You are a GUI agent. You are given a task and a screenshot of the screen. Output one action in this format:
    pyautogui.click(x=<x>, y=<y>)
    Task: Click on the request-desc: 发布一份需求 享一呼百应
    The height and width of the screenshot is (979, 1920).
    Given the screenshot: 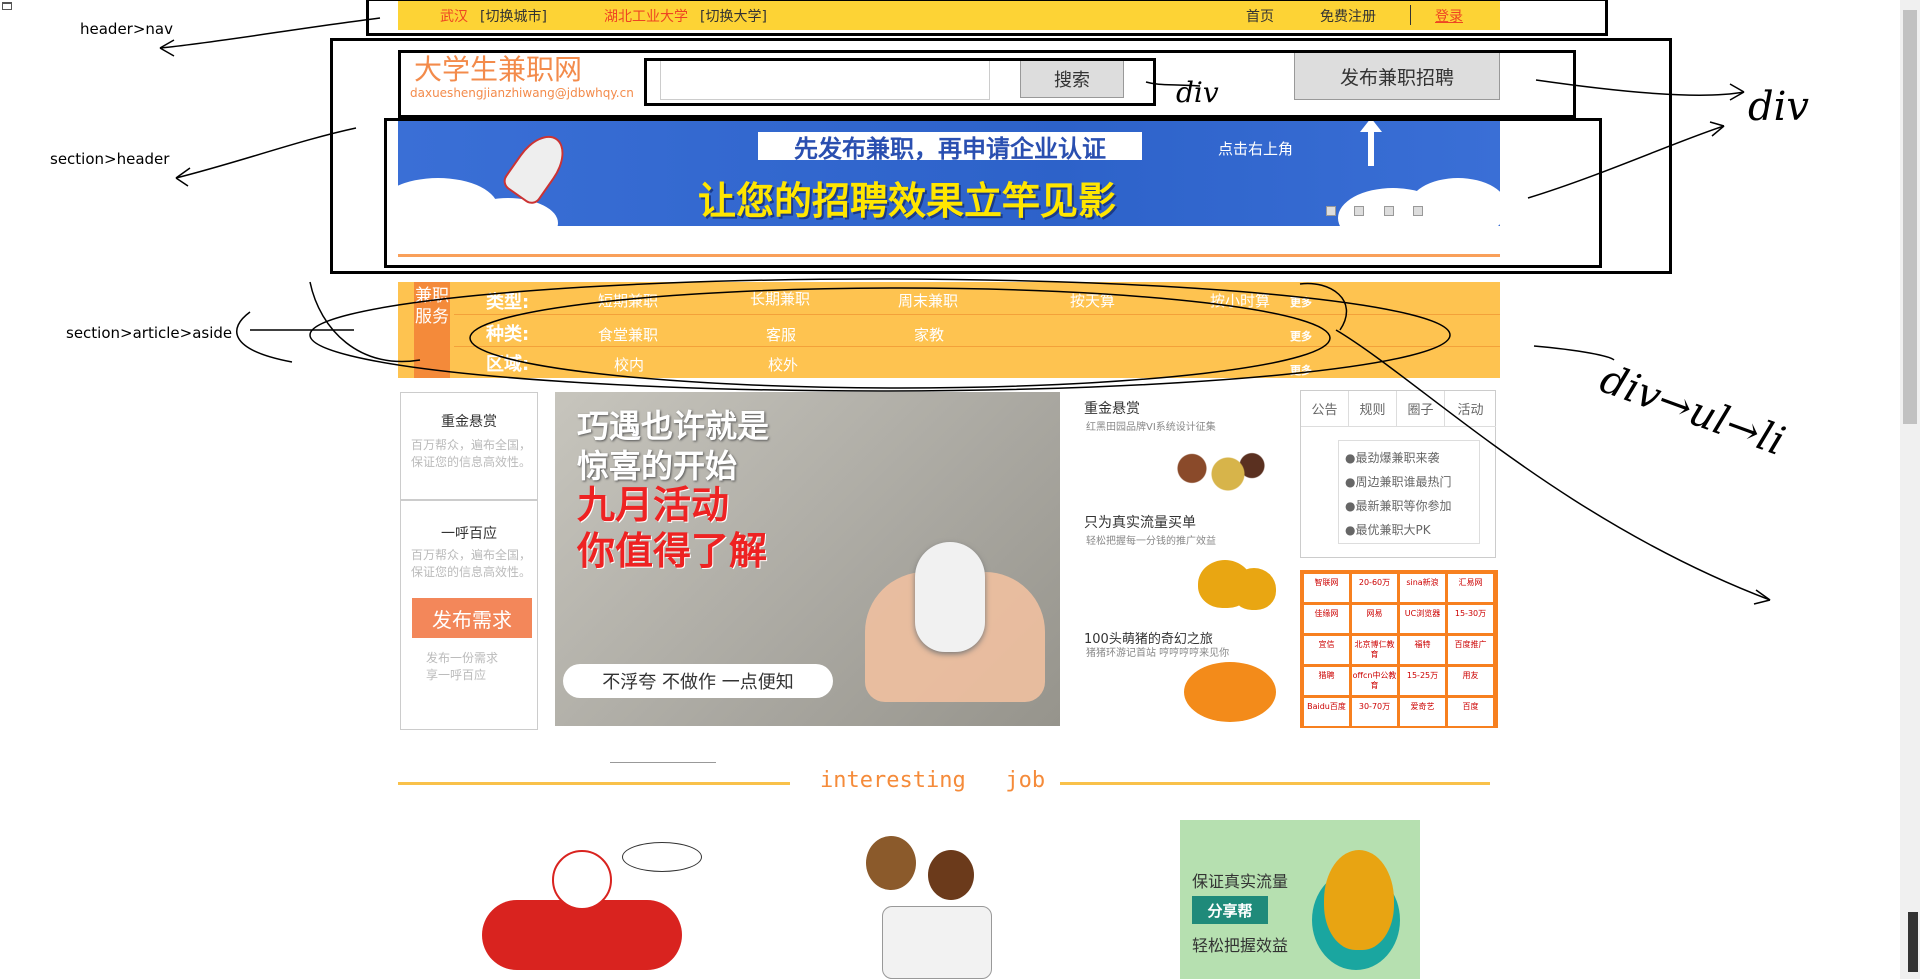 What is the action you would take?
    pyautogui.click(x=462, y=666)
    